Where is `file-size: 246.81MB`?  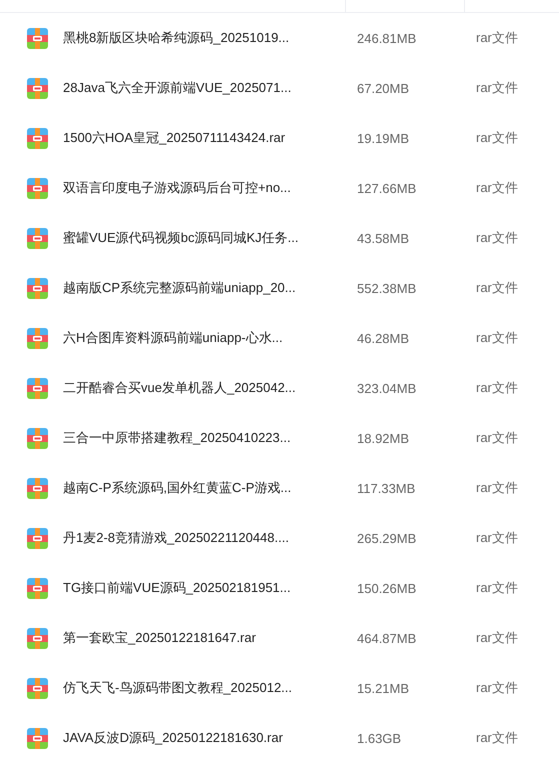 file-size: 246.81MB is located at coordinates (387, 38).